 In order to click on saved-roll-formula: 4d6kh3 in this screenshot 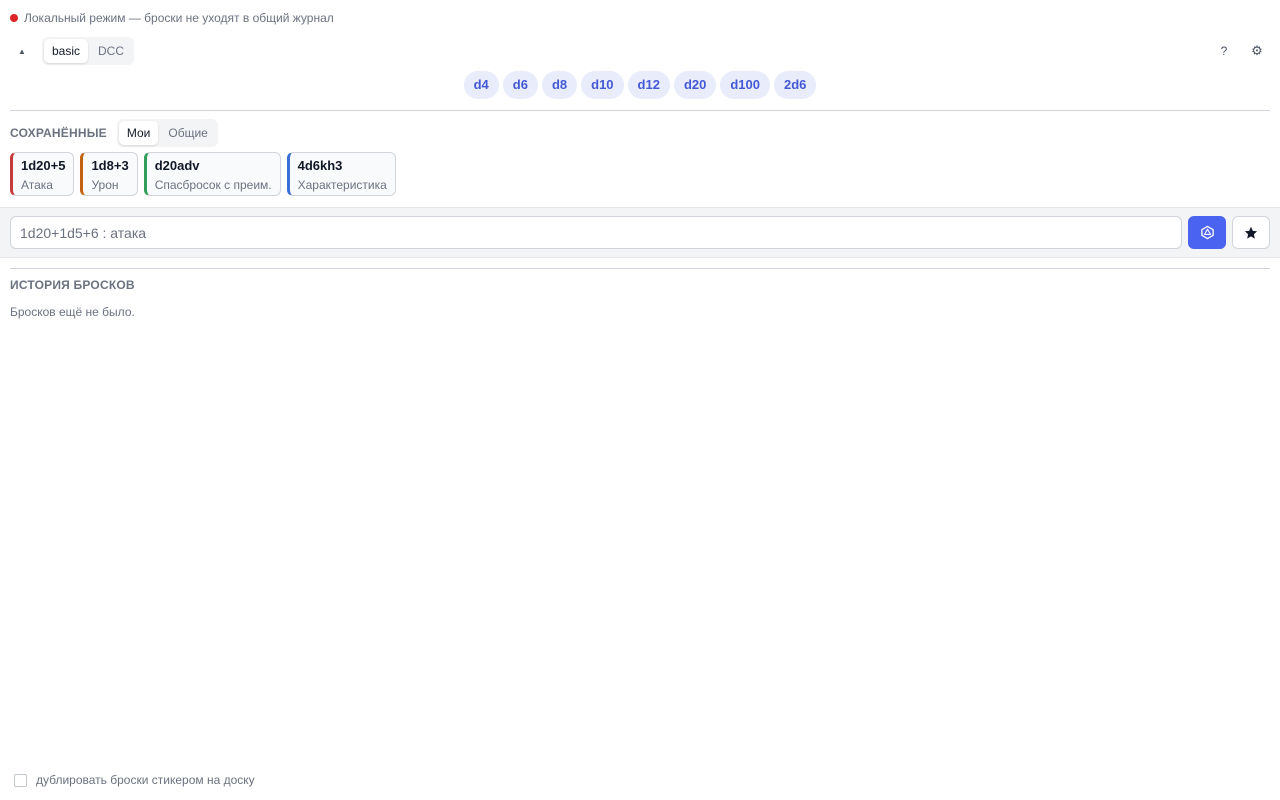, I will do `click(320, 165)`.